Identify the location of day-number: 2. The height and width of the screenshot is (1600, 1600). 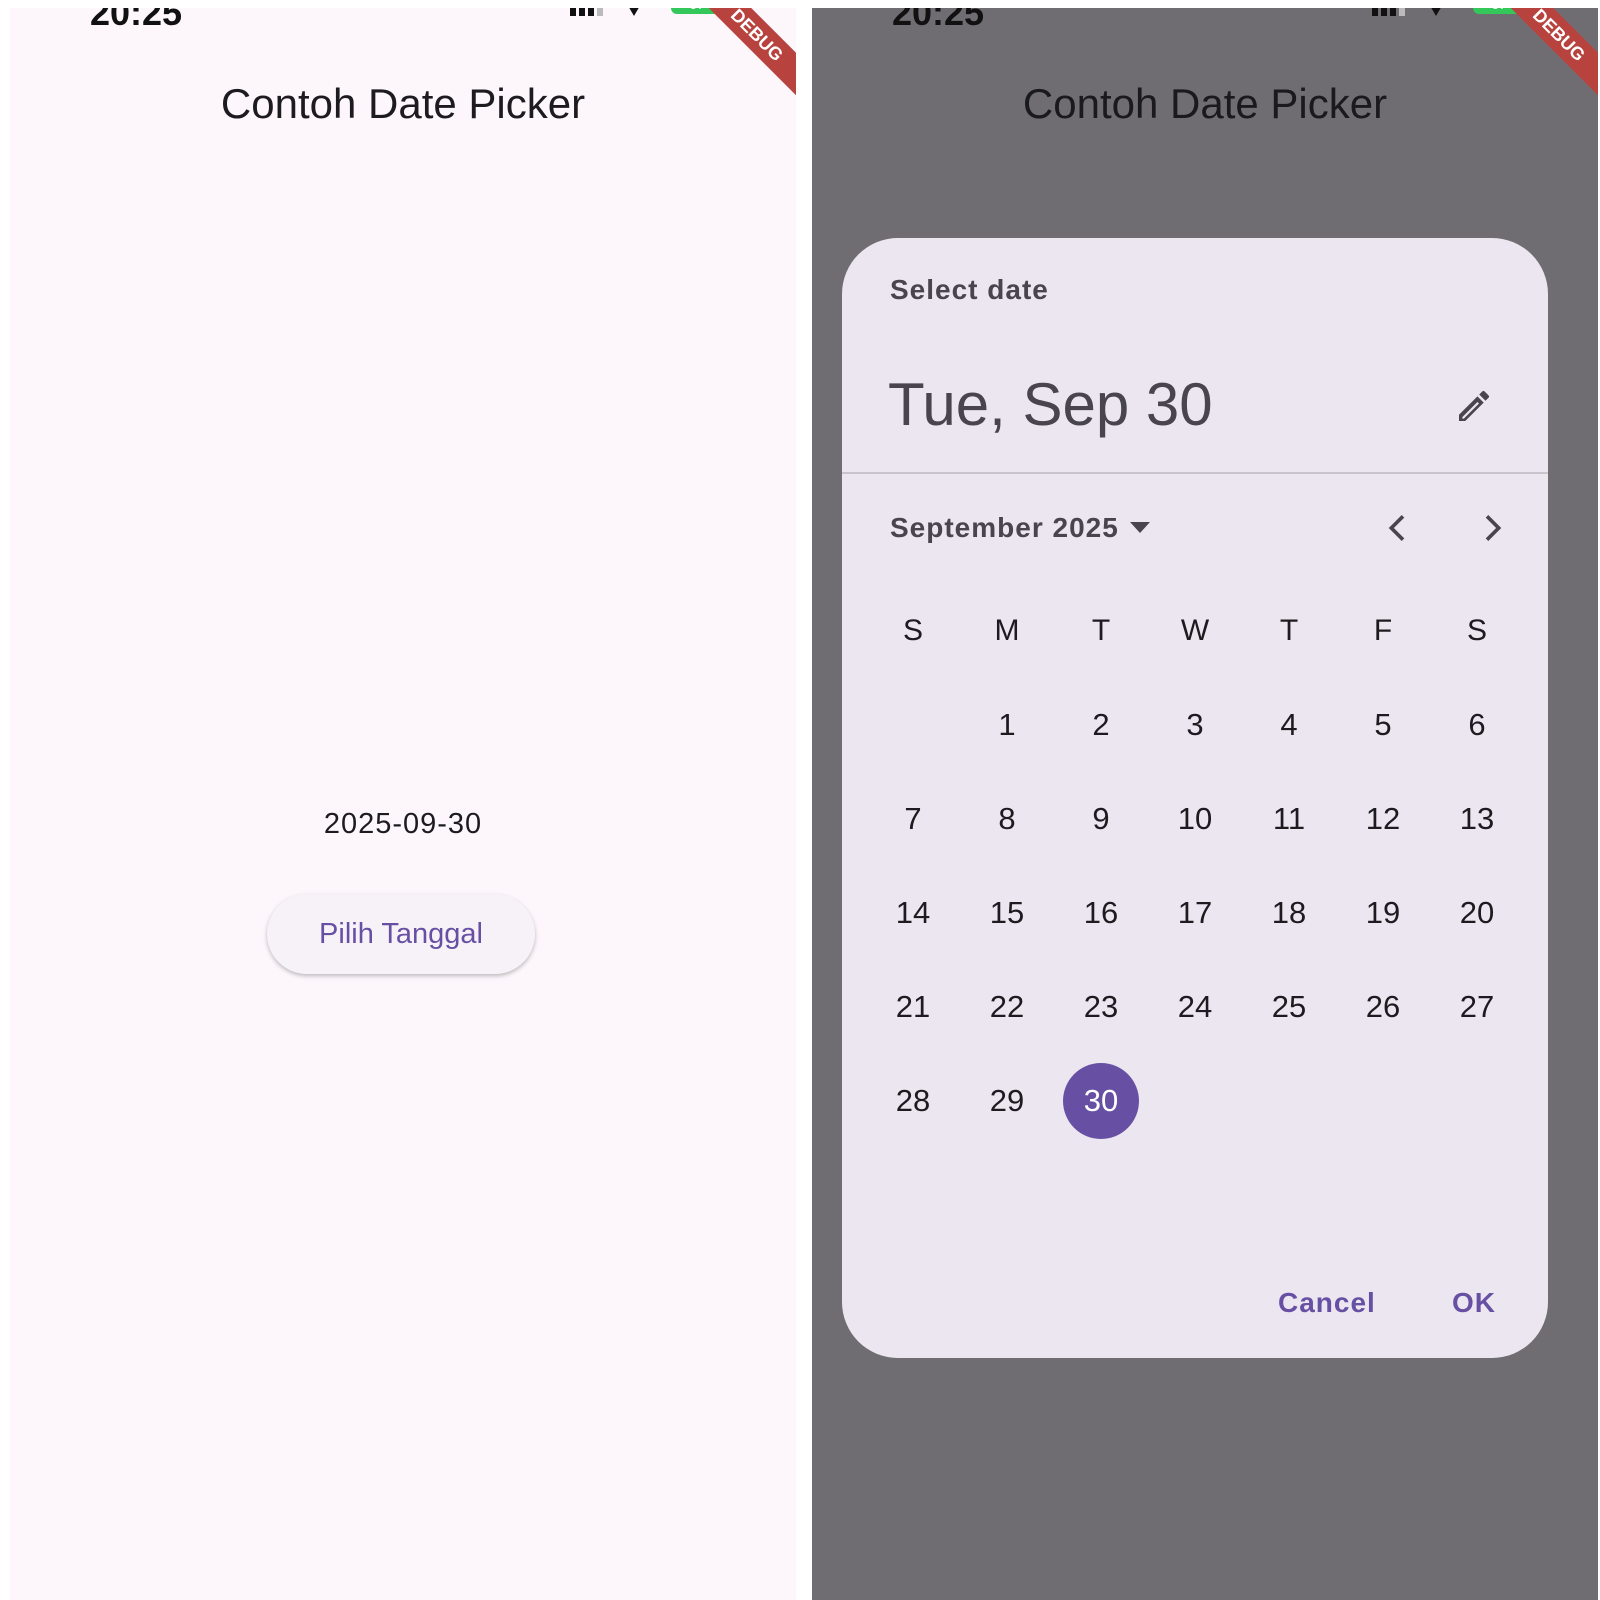
(1101, 724).